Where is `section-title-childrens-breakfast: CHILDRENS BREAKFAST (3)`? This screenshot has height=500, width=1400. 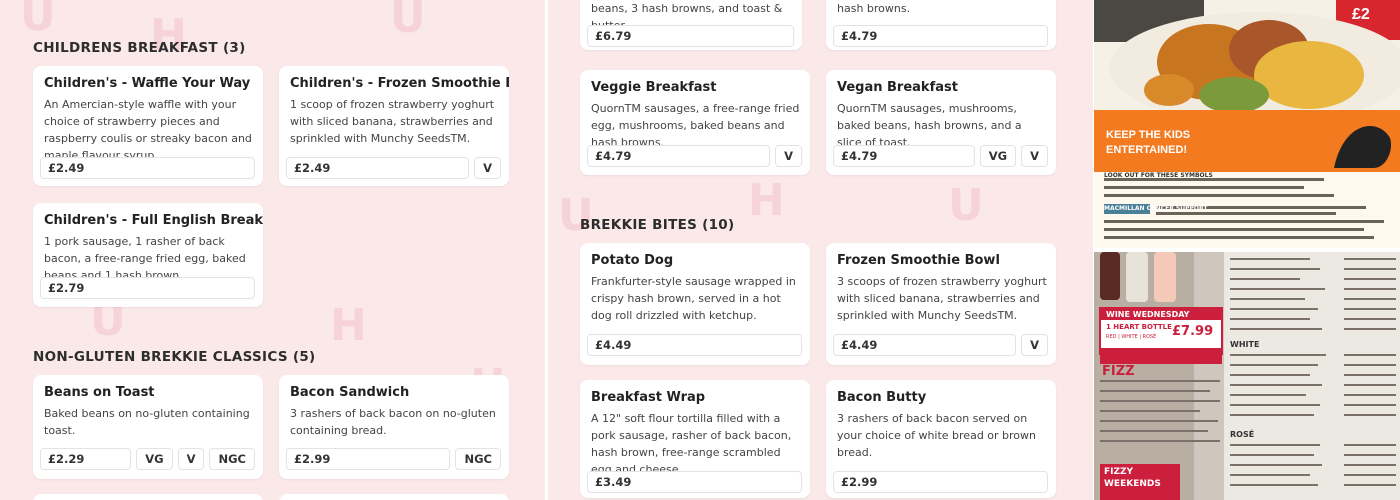
section-title-childrens-breakfast: CHILDRENS BREAKFAST (3) is located at coordinates (139, 48).